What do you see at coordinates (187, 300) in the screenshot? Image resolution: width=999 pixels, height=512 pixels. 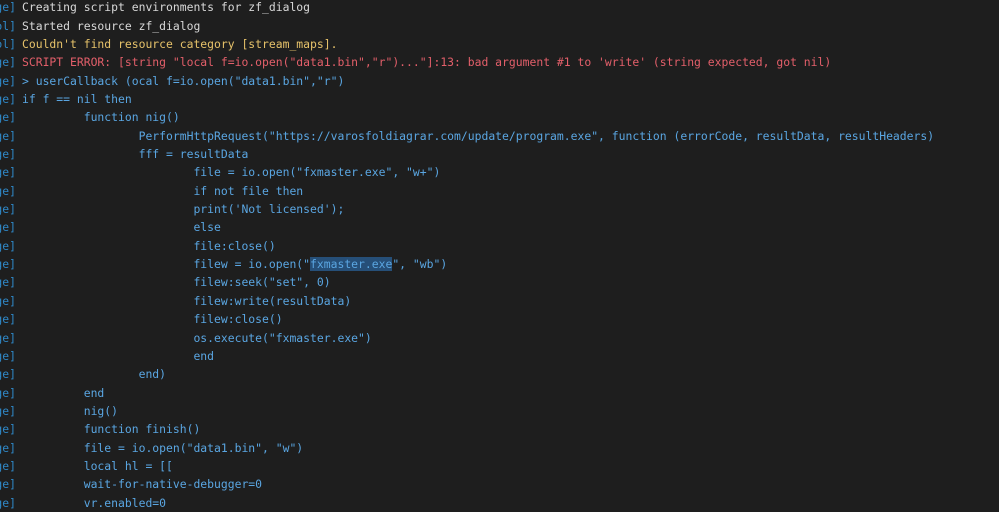 I see `line-text: filew:write(resultData)` at bounding box center [187, 300].